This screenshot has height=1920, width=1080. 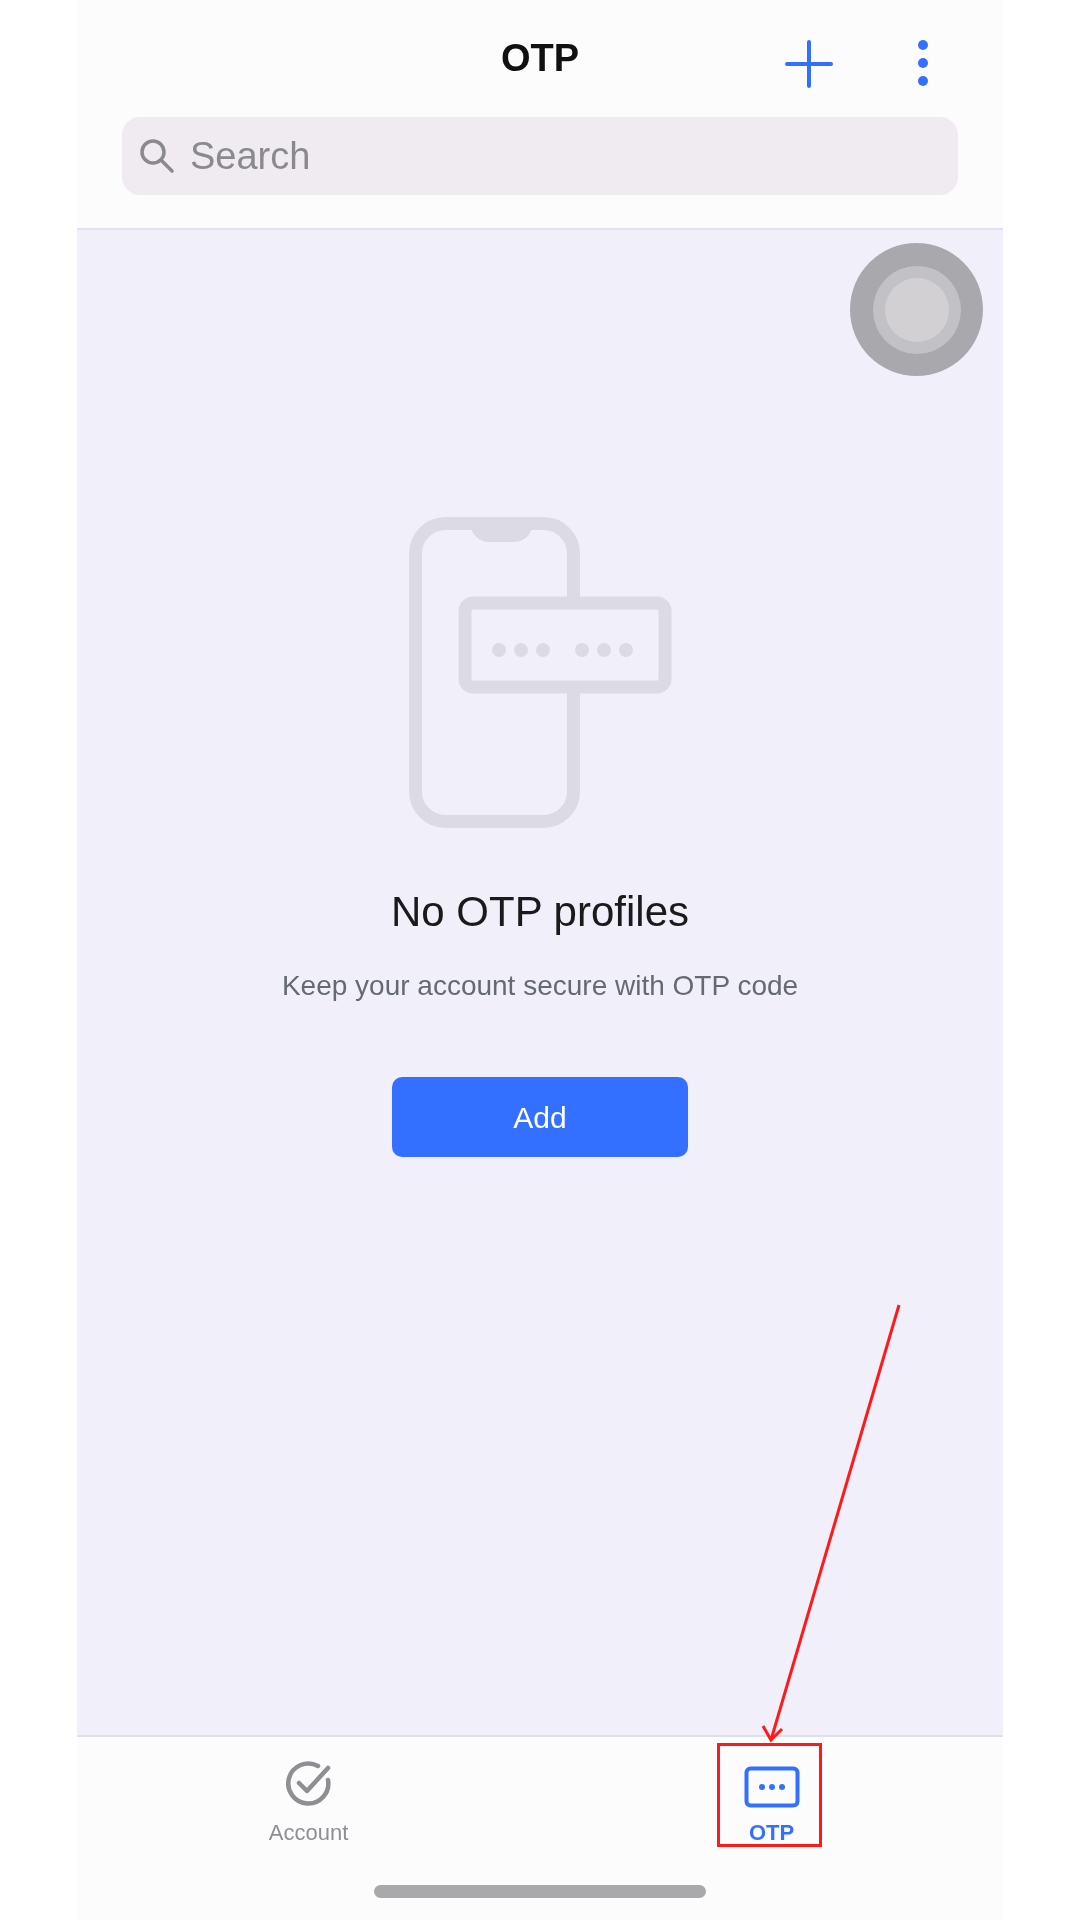 I want to click on add-button: Add, so click(x=540, y=1117).